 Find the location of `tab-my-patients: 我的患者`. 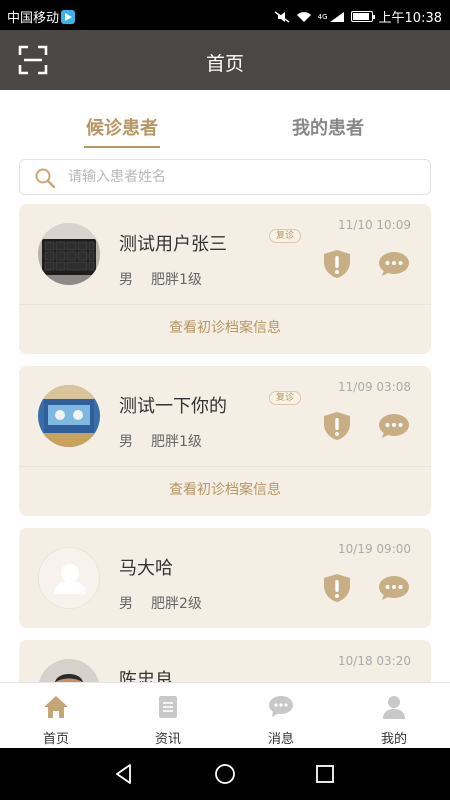

tab-my-patients: 我的患者 is located at coordinates (328, 127).